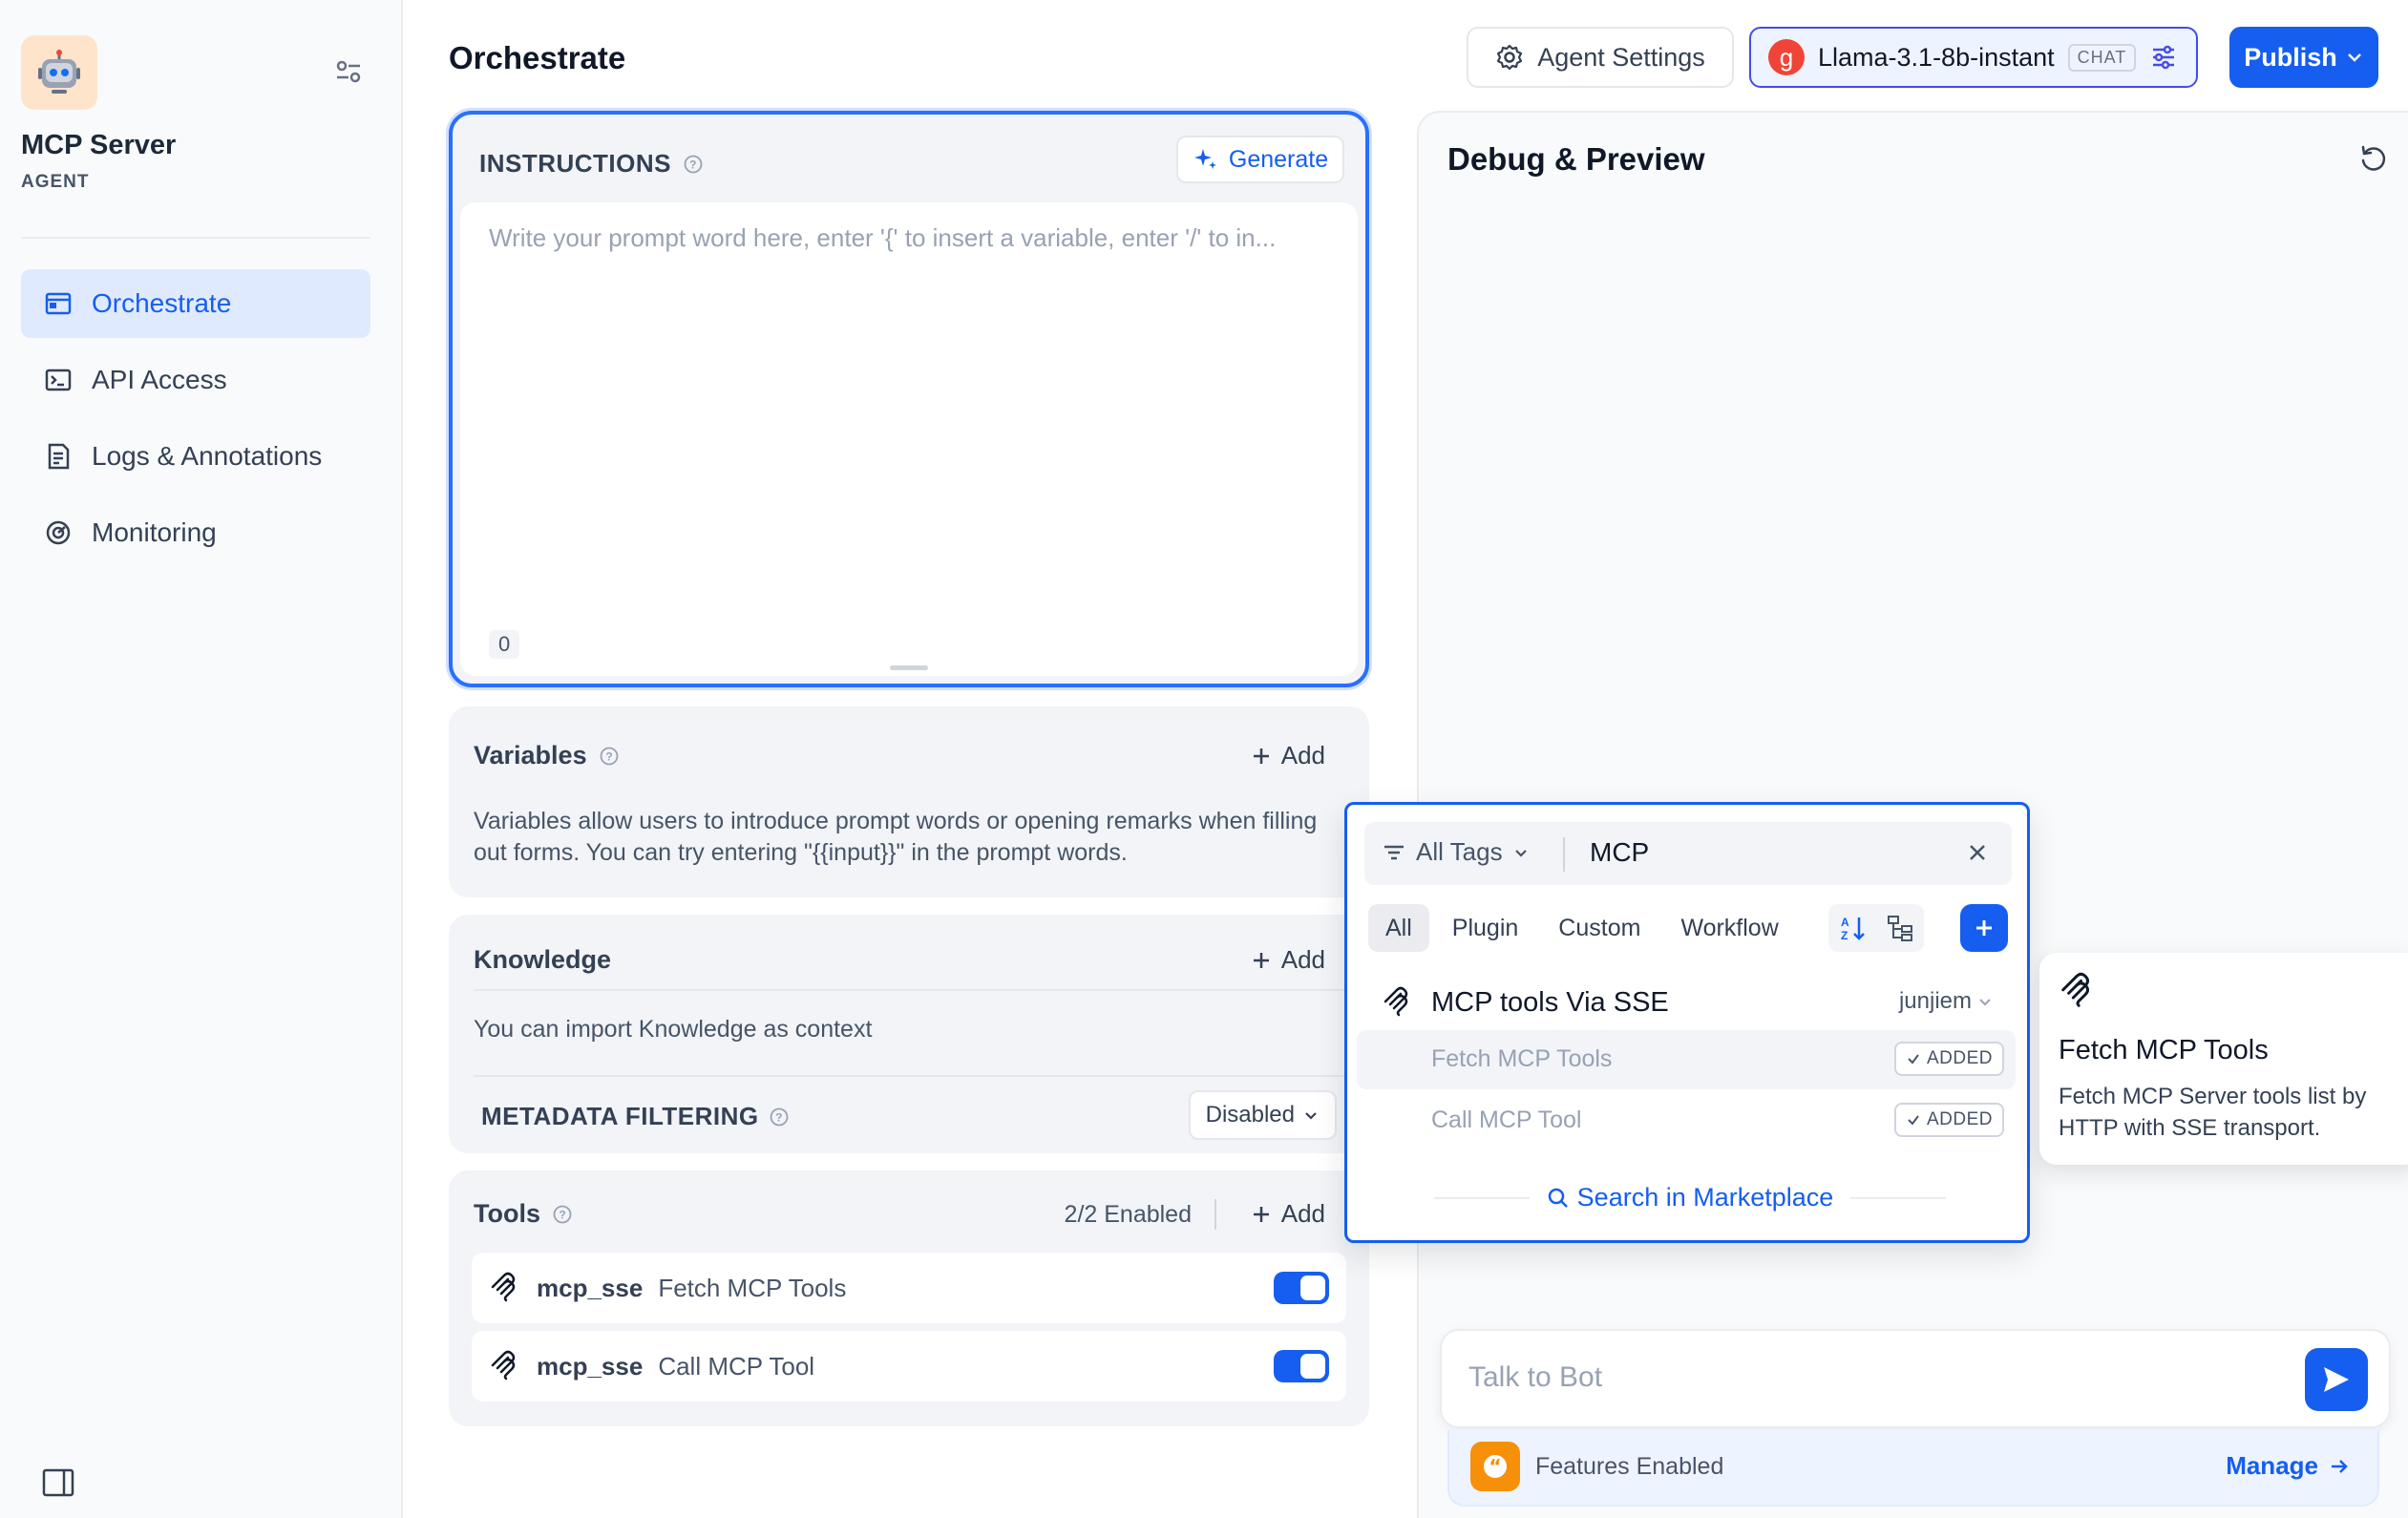  I want to click on sparkle-icon, so click(1204, 159).